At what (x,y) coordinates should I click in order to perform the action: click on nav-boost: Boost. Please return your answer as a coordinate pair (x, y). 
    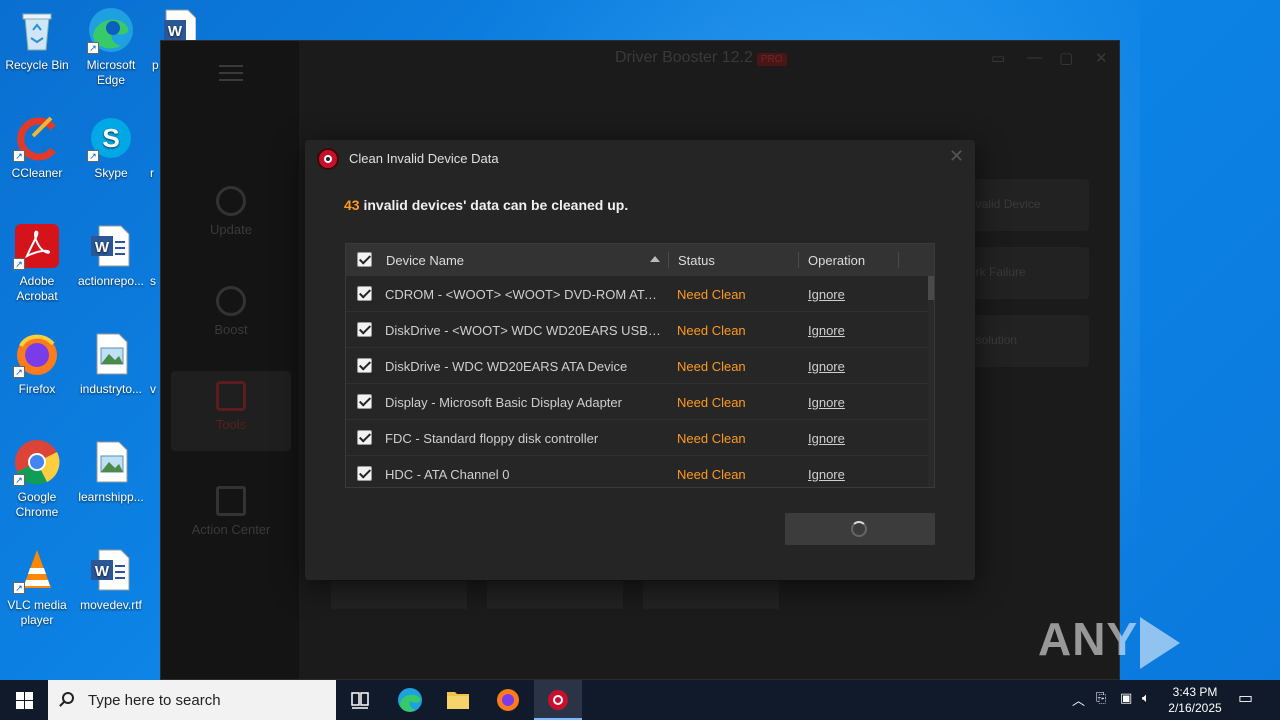
    Looking at the image, I should click on (231, 316).